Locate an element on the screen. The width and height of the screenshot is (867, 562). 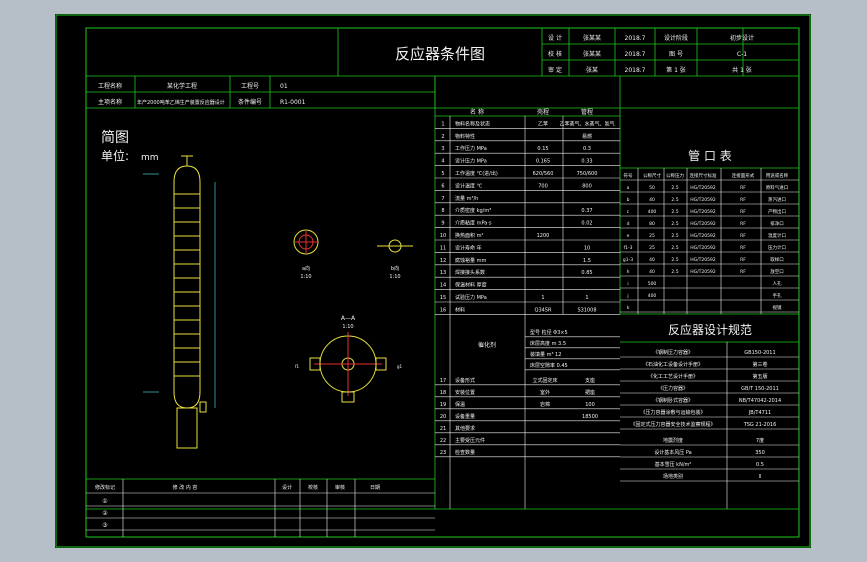
catalyst-row: 床层空隙率 0.45 is located at coordinates (549, 365).